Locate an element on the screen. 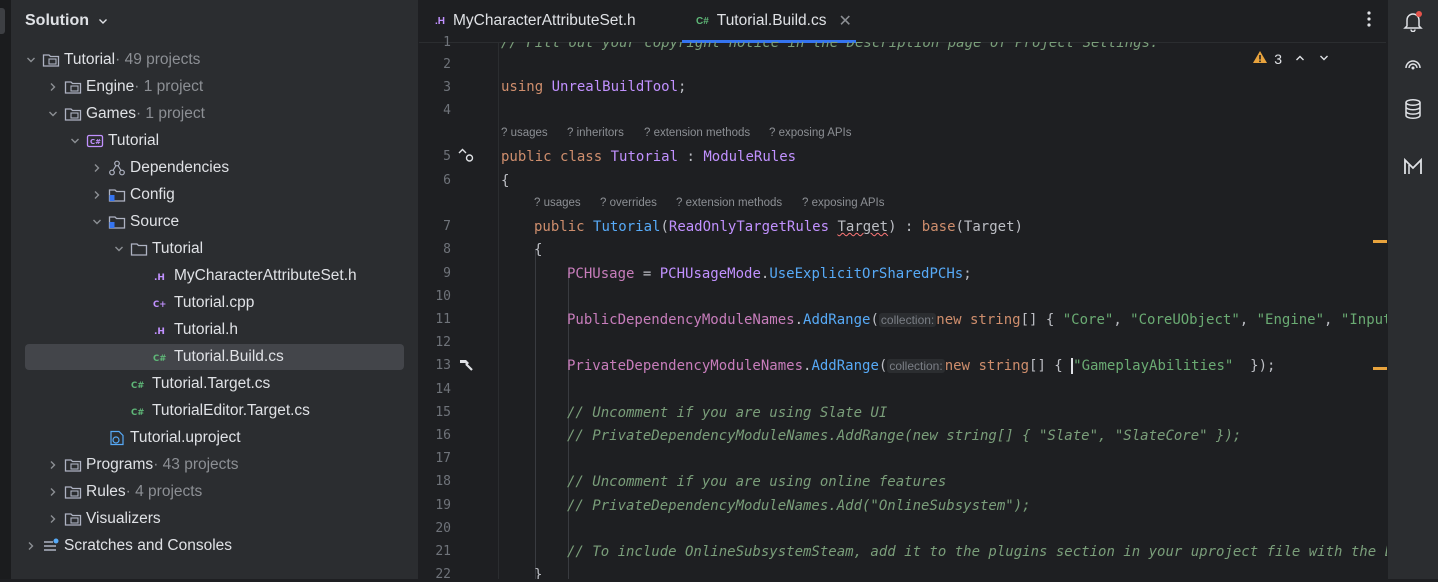  scratches-icon is located at coordinates (51, 546).